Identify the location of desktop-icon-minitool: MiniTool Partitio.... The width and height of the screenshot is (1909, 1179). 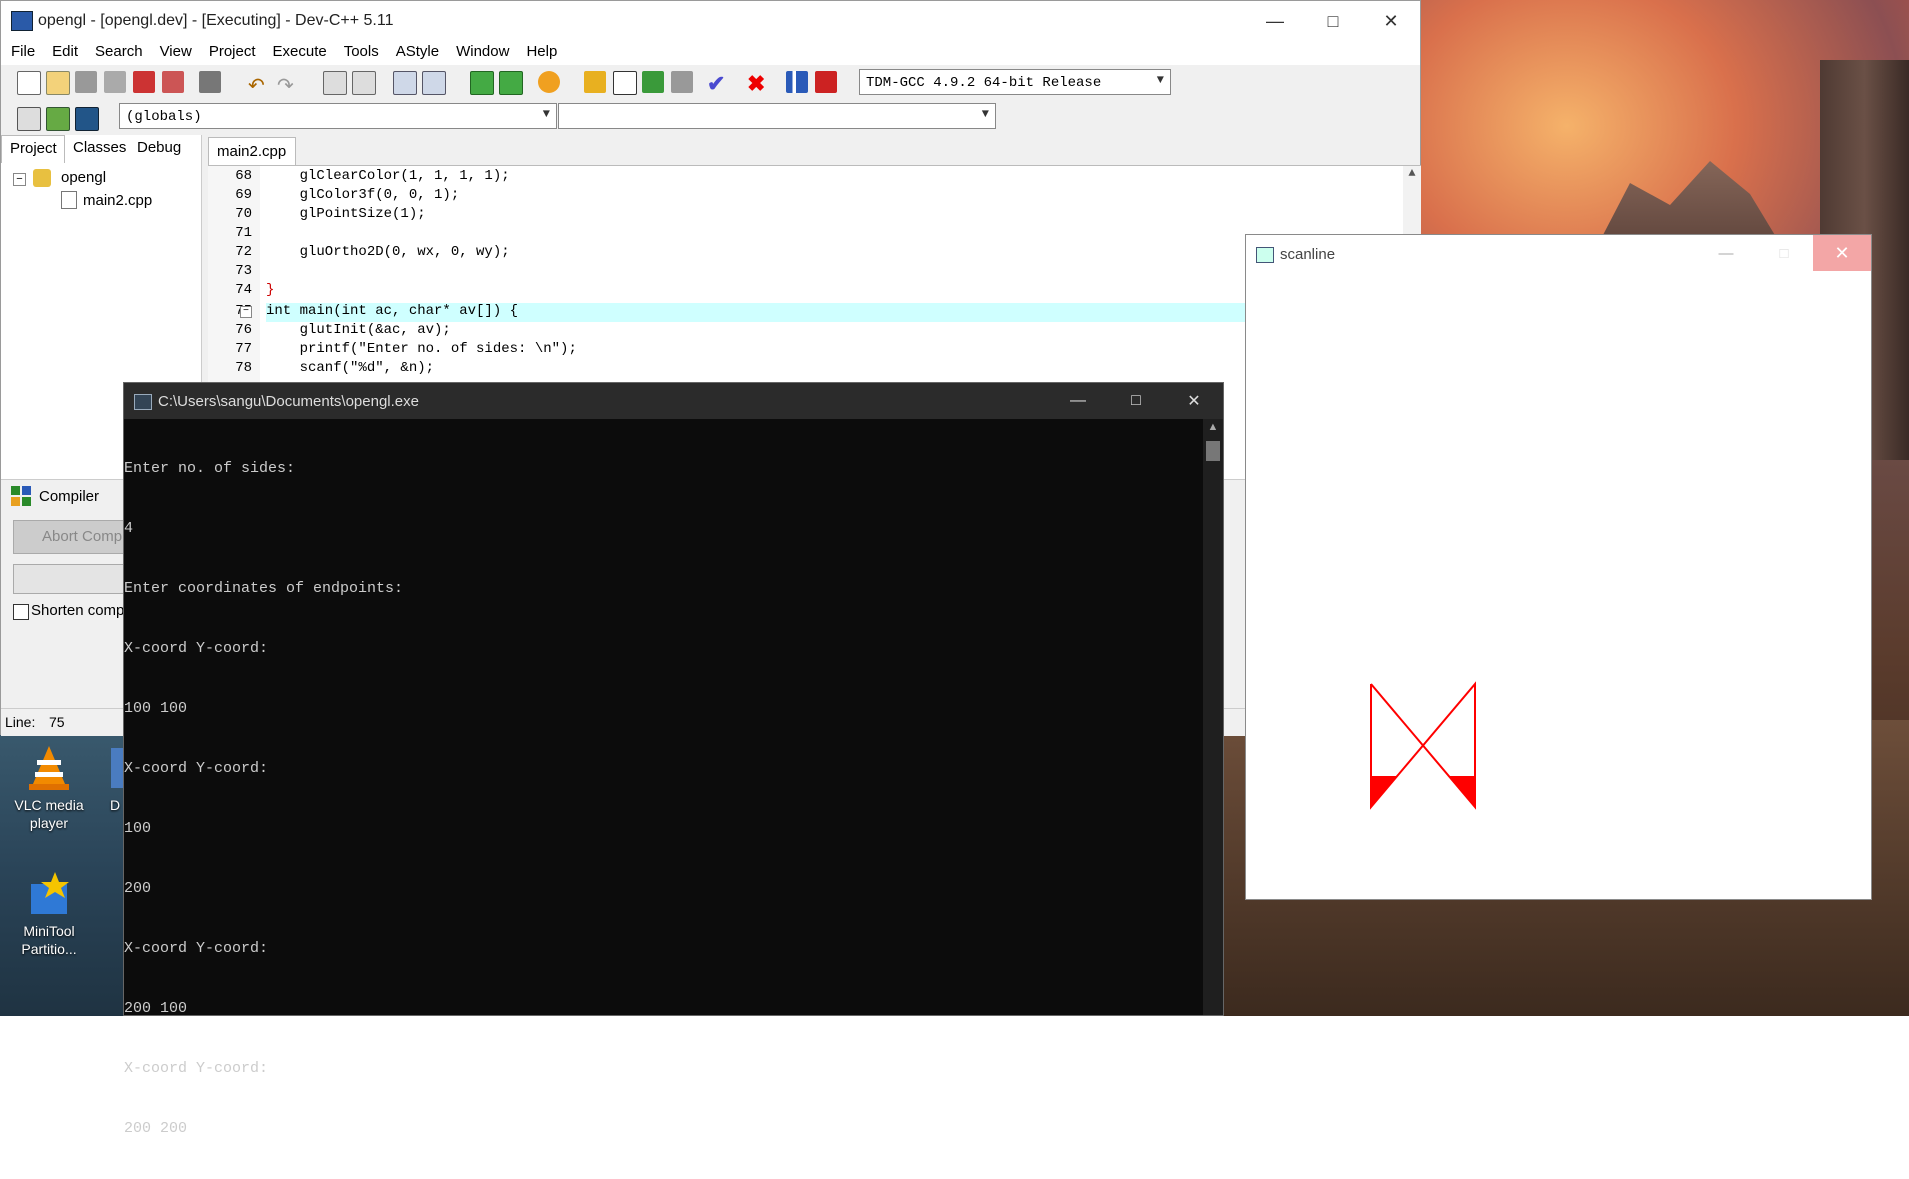
(49, 914).